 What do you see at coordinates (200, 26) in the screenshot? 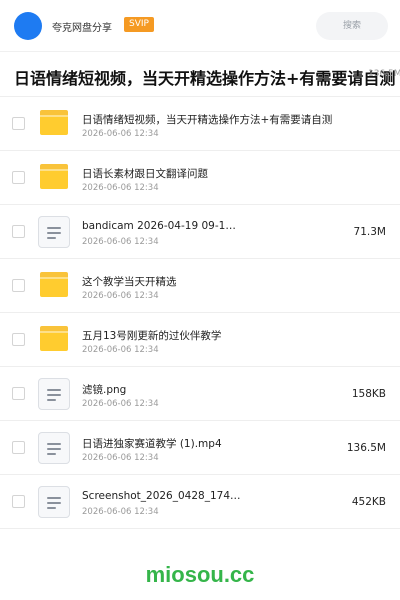
I see `top-bar: 夸克网盘分享 SVIP` at bounding box center [200, 26].